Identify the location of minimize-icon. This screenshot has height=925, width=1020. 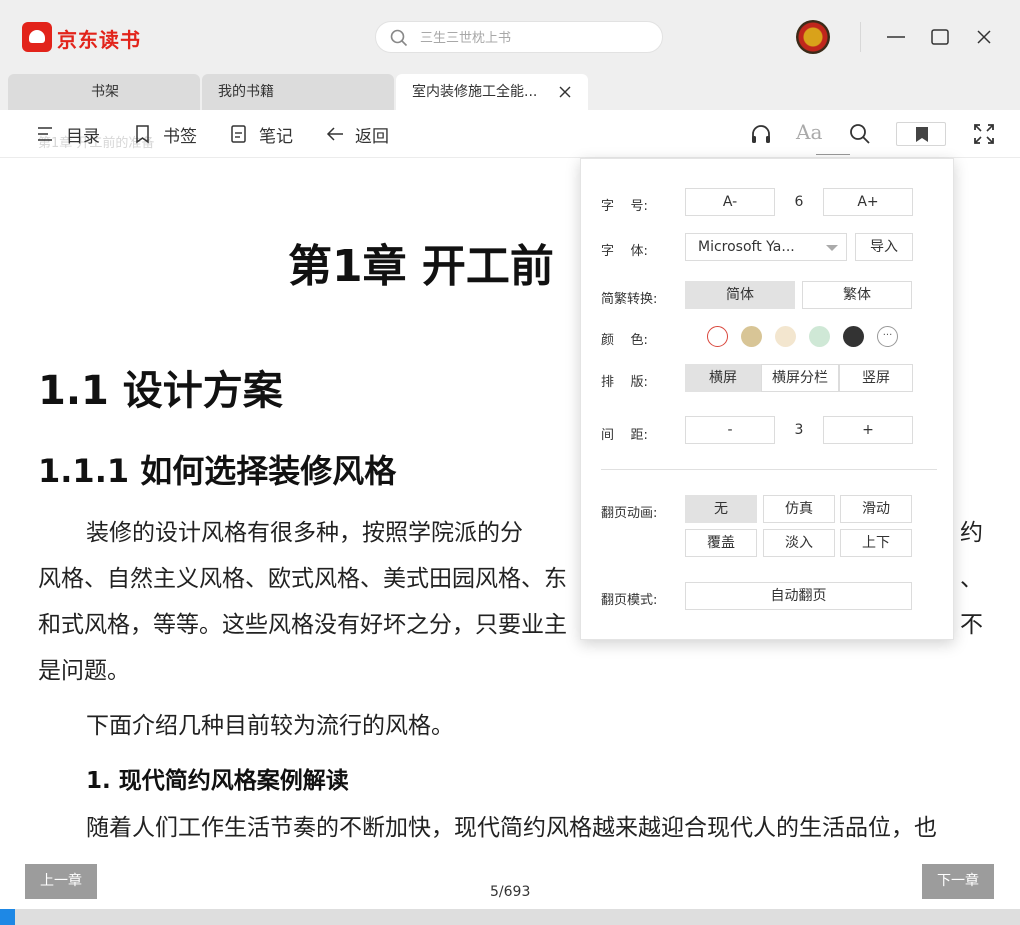
(896, 37).